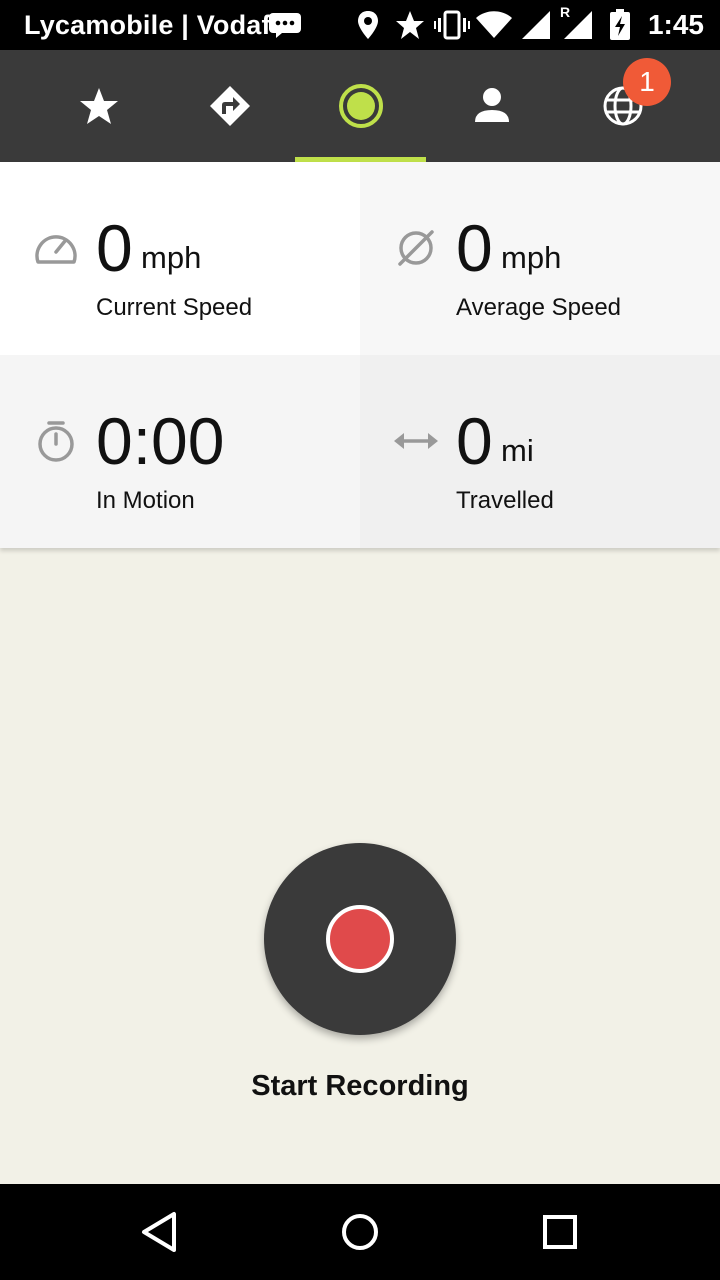 The image size is (720, 1280). What do you see at coordinates (647, 82) in the screenshot?
I see `notification-badge: 1` at bounding box center [647, 82].